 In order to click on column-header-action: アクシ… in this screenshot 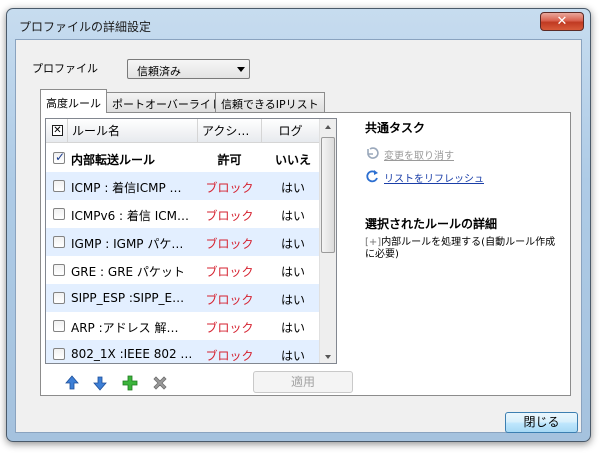, I will do `click(230, 131)`.